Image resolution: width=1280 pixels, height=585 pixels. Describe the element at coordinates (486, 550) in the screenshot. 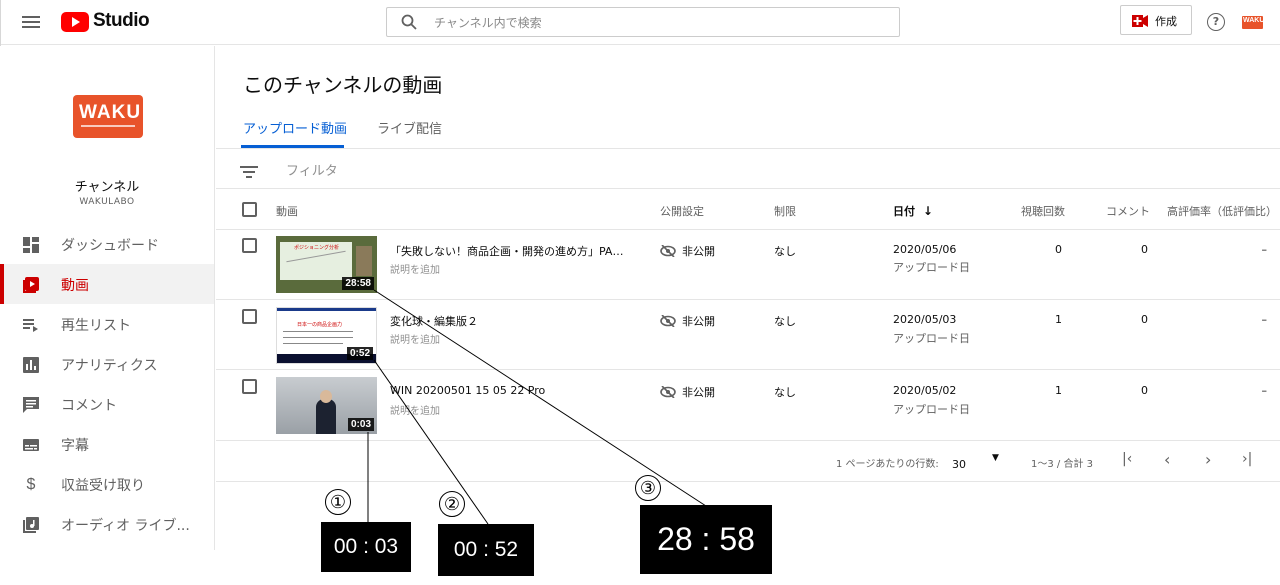

I see `callout-duration-2: 00 : 52` at that location.